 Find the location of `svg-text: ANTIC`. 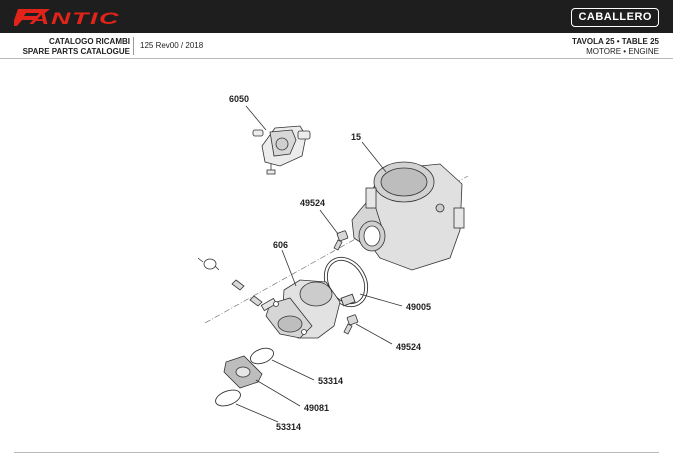

svg-text: ANTIC is located at coordinates (74, 18).